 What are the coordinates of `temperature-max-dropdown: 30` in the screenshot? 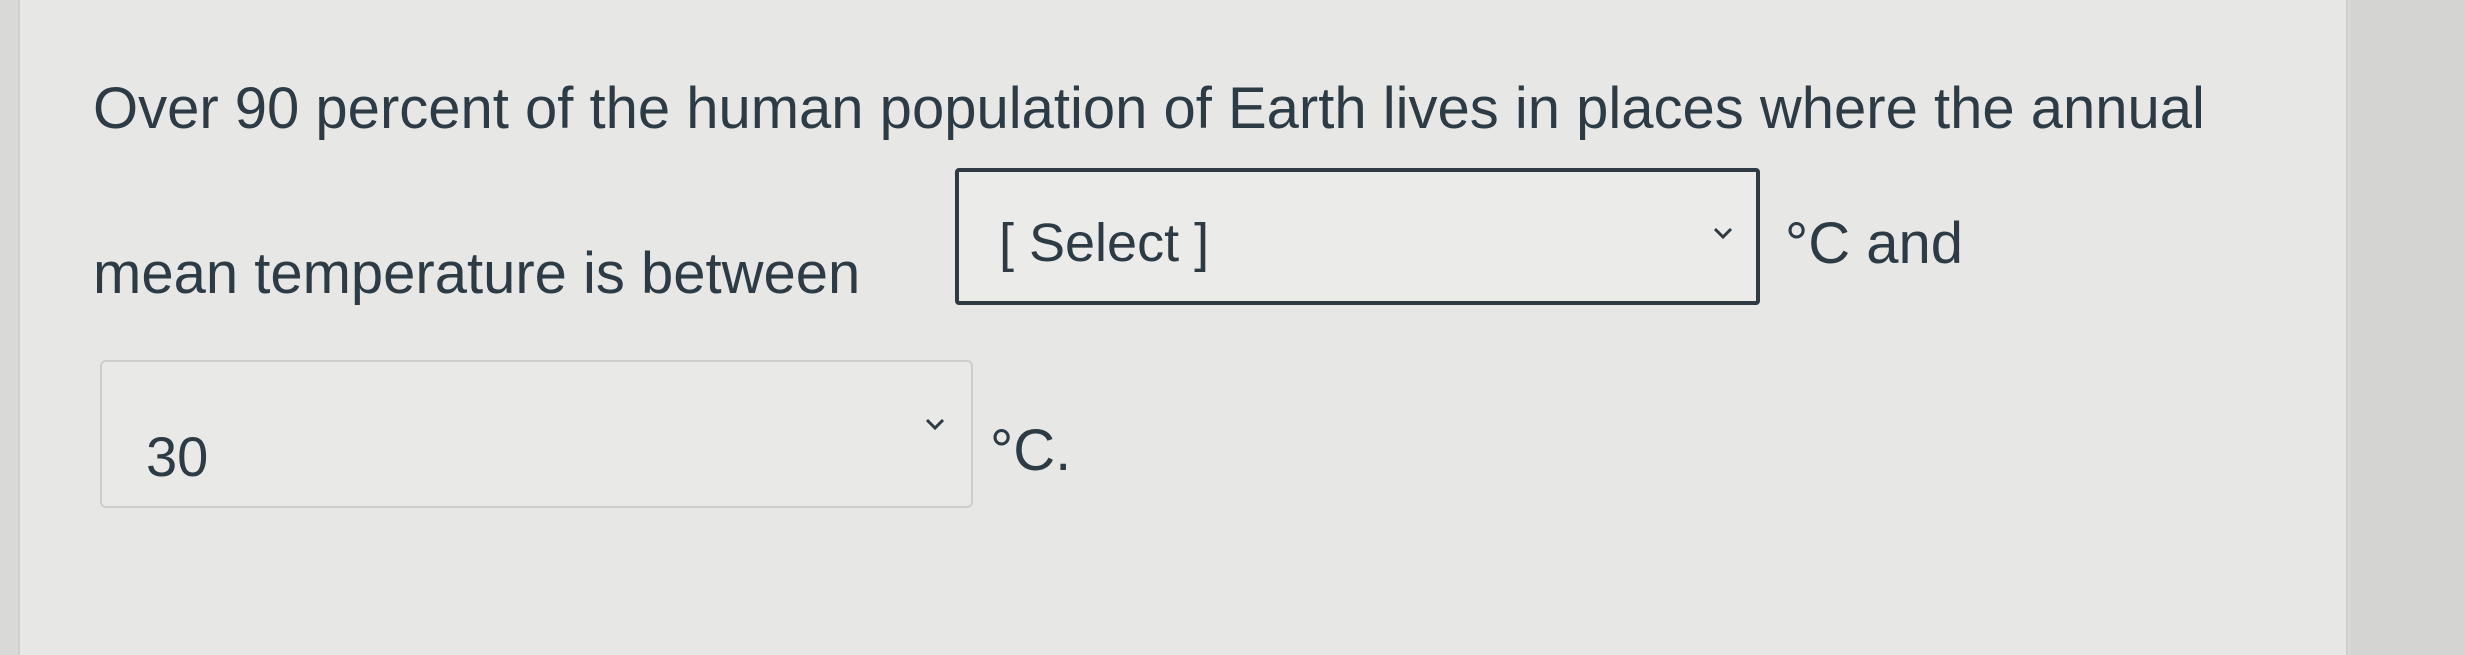 It's located at (536, 434).